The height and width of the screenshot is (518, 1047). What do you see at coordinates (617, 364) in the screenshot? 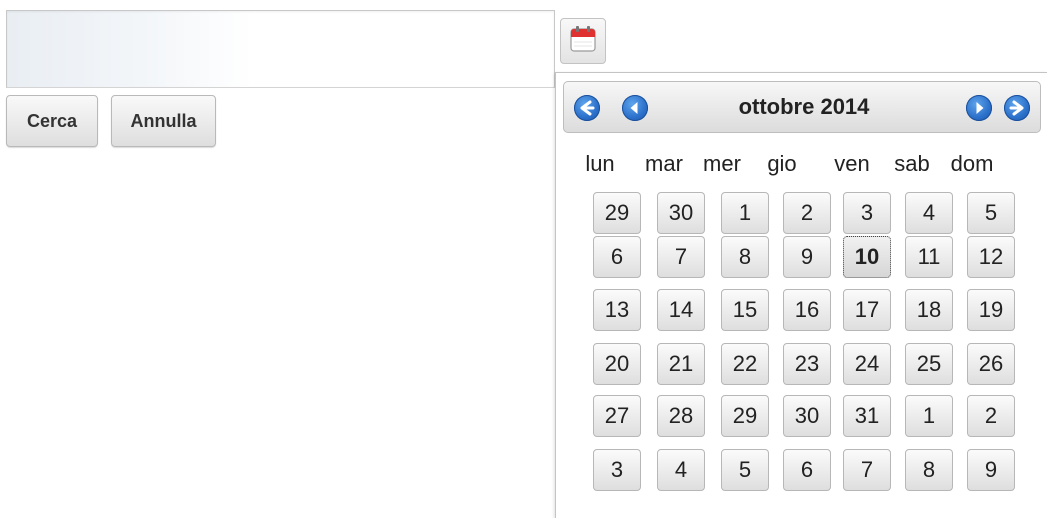
I see `calendar-day: 20` at bounding box center [617, 364].